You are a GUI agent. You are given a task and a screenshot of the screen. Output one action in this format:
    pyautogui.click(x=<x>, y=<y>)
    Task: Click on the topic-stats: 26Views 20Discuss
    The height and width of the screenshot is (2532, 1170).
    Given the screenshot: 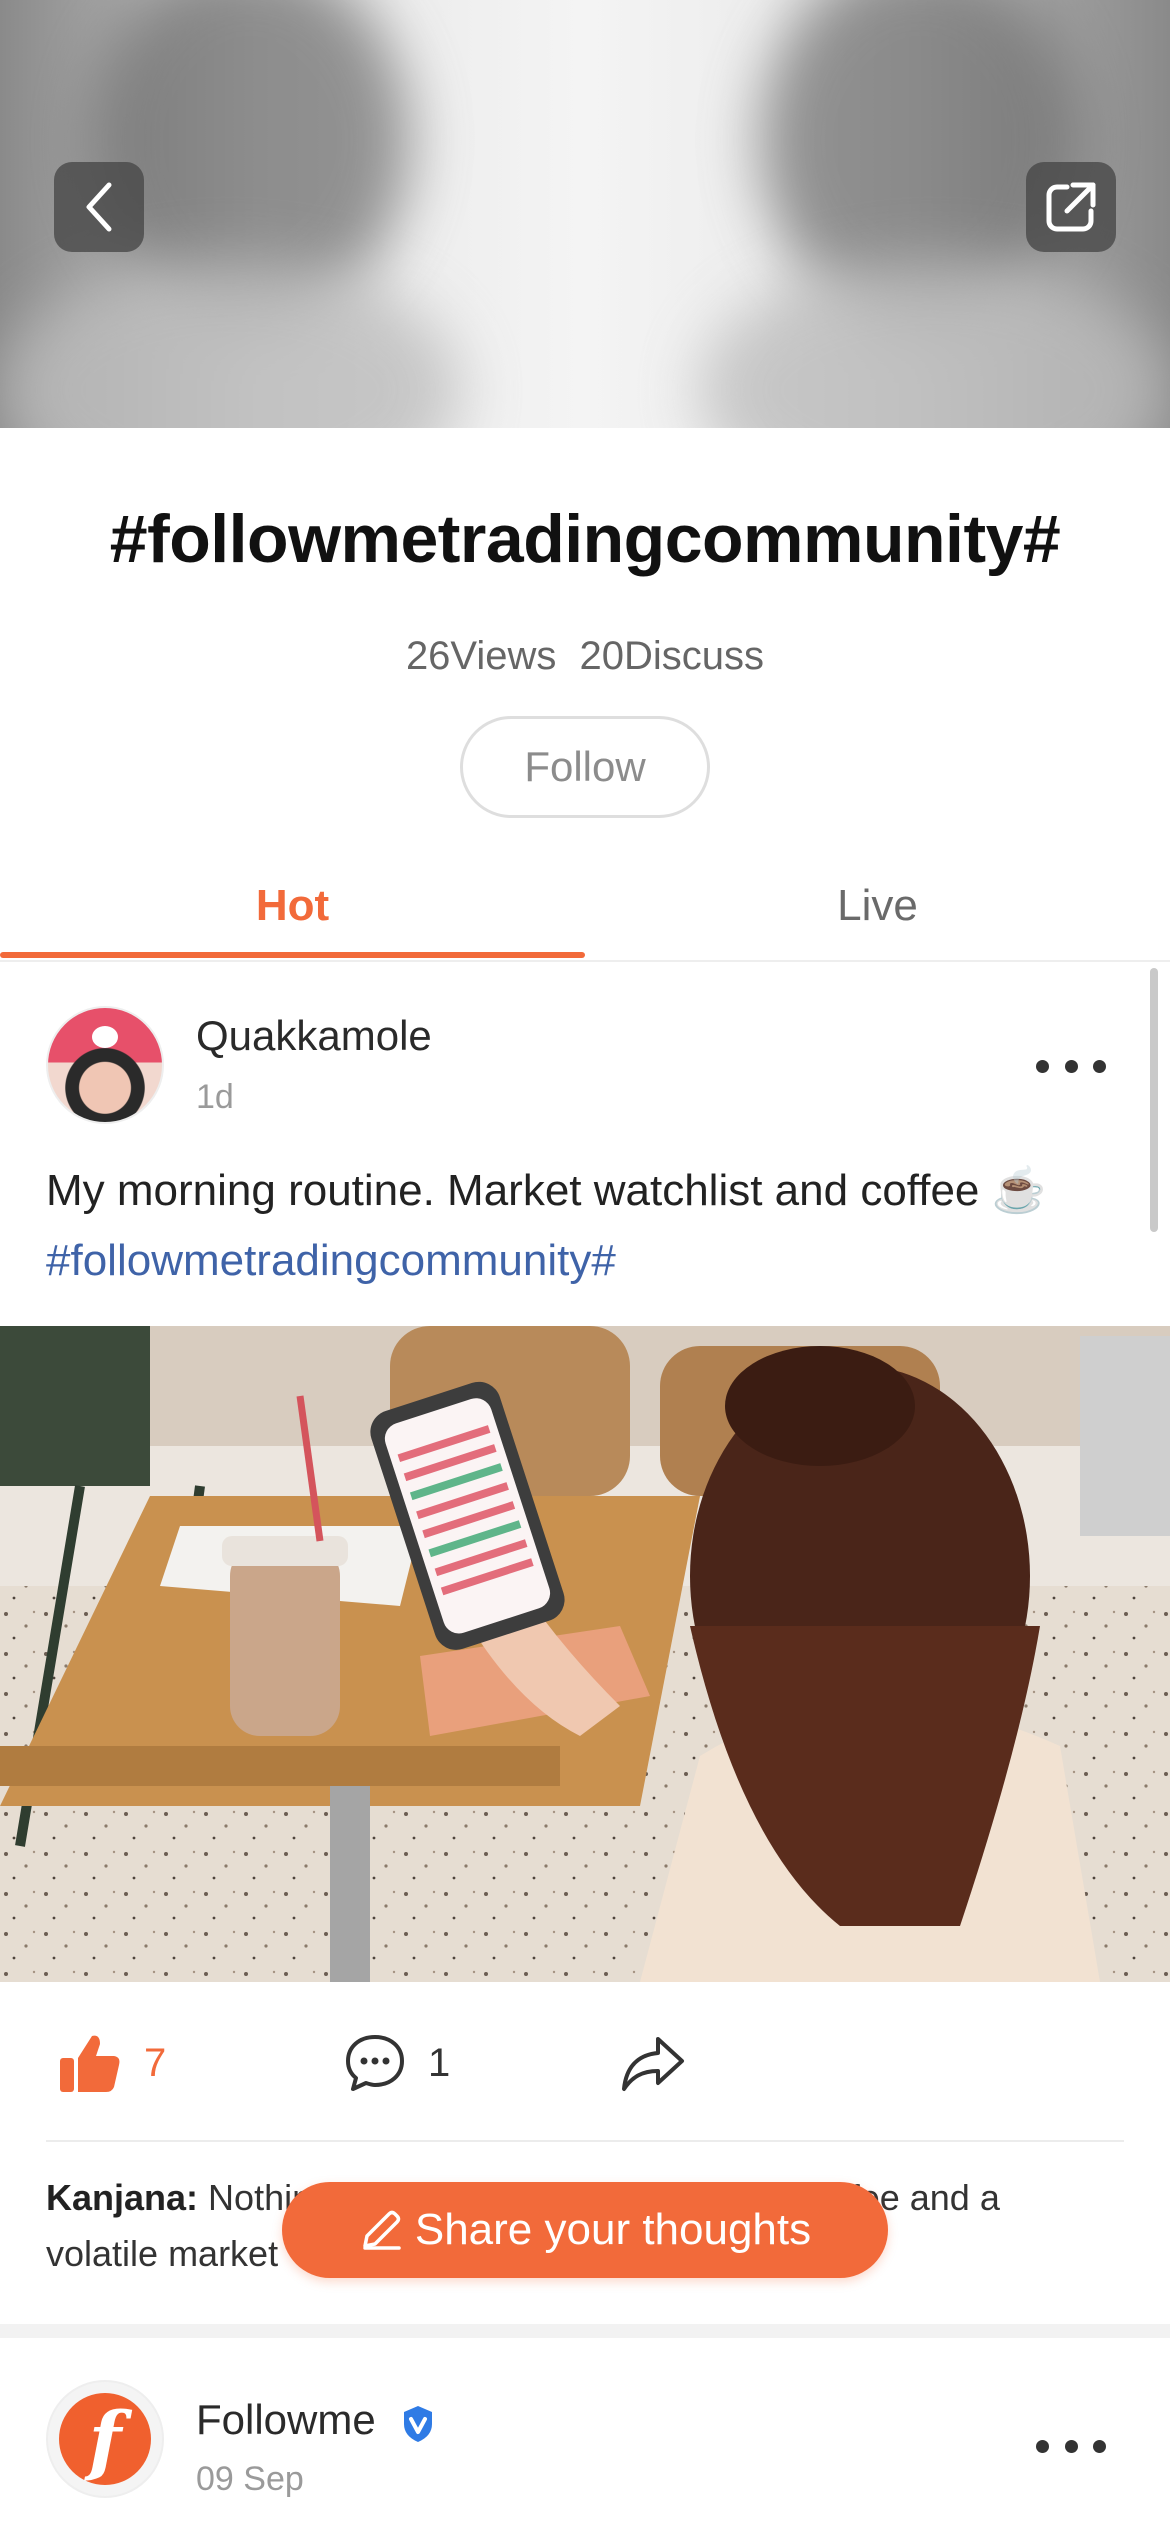 What is the action you would take?
    pyautogui.click(x=585, y=656)
    